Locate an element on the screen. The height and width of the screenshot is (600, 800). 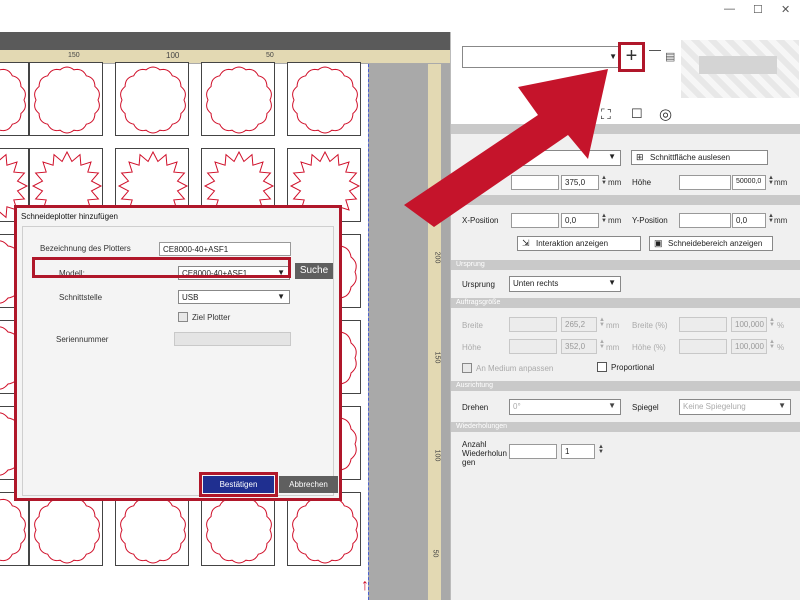
repeat-field: 1 is located at coordinates (578, 451).